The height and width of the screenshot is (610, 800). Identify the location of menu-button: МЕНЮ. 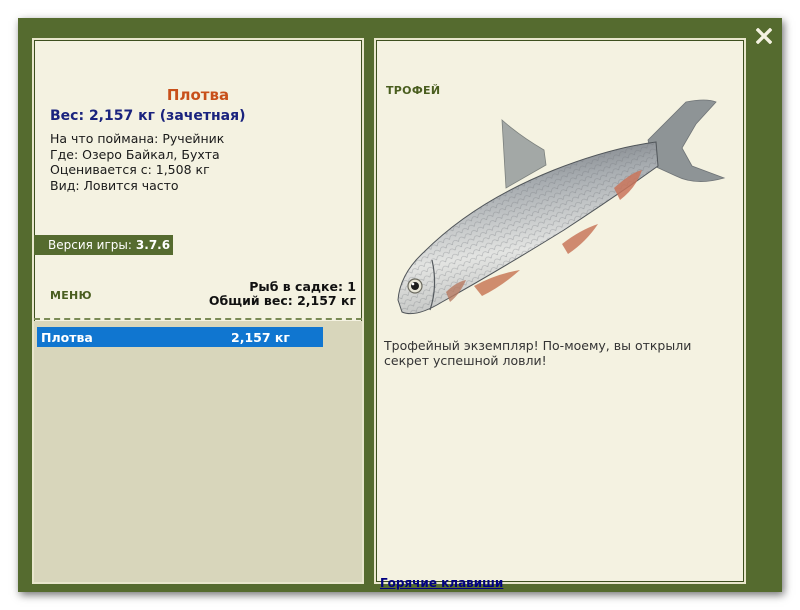
(71, 295).